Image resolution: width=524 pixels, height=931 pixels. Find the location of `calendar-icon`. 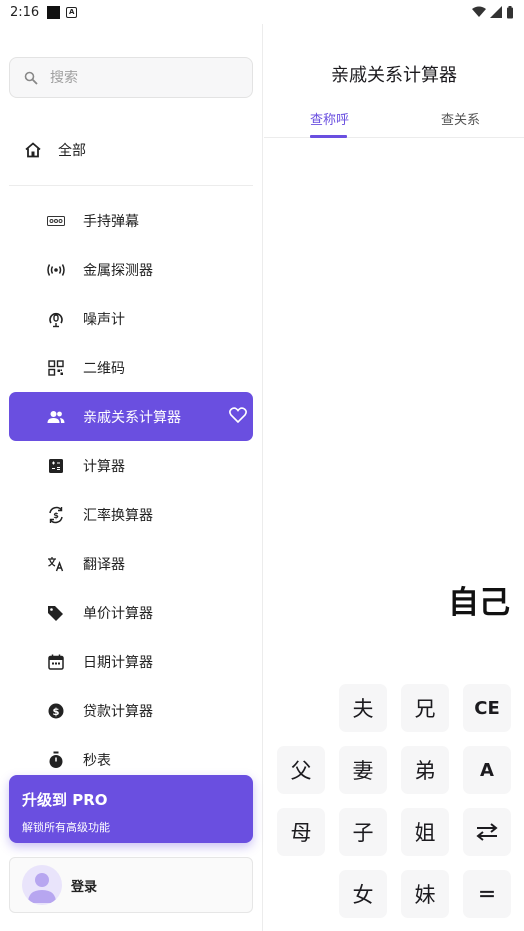

calendar-icon is located at coordinates (56, 662).